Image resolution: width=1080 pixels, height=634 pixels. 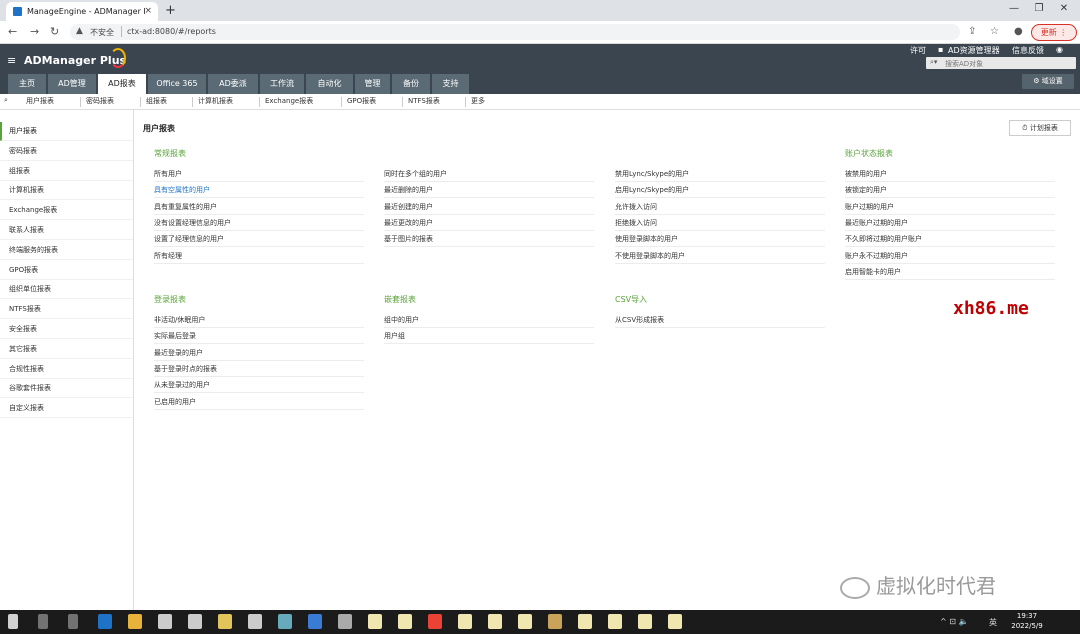 What do you see at coordinates (1027, 621) in the screenshot?
I see `clock: 19:37 2022/5/9` at bounding box center [1027, 621].